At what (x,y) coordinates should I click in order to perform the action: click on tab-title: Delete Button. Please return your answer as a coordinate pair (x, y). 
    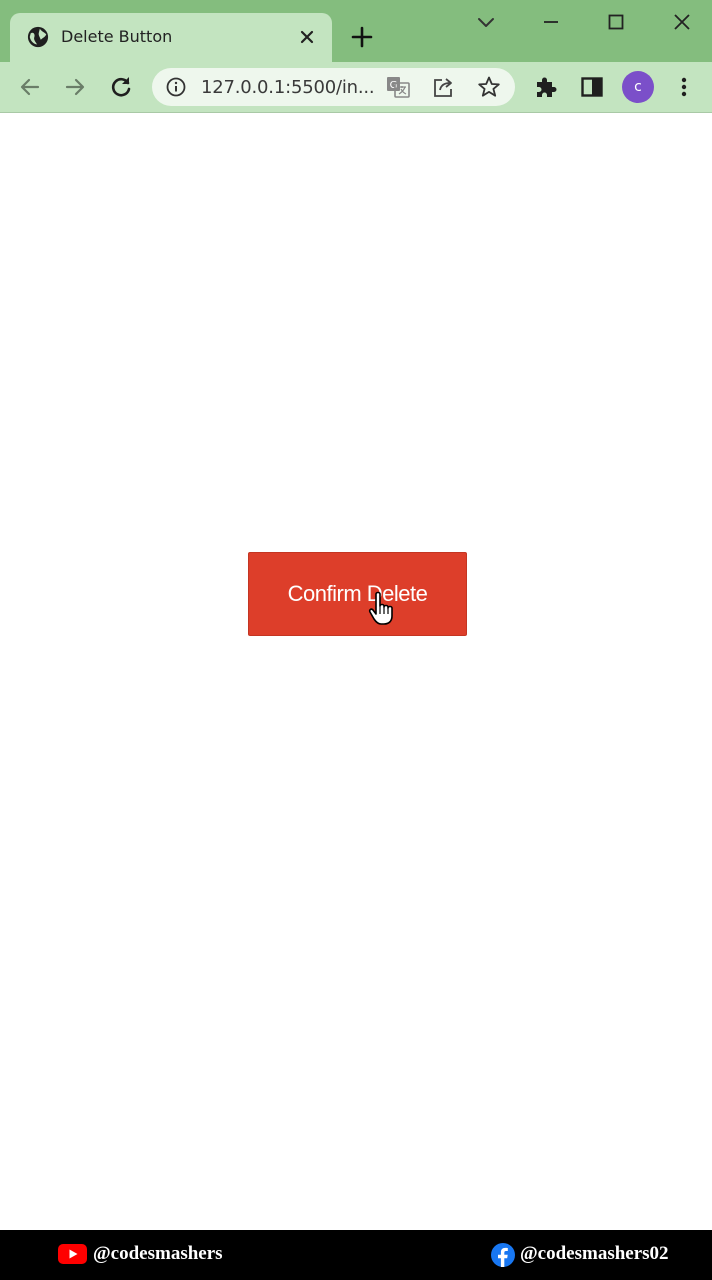
    Looking at the image, I should click on (117, 36).